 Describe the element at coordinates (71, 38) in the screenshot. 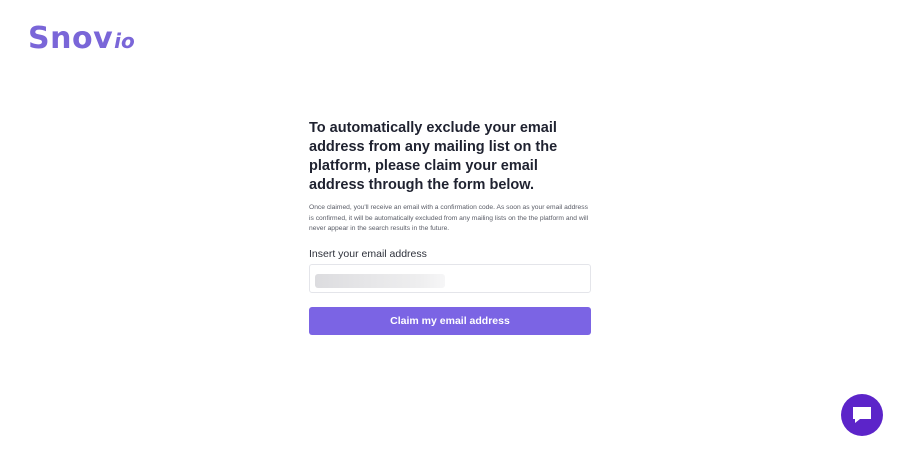

I see `logo-main-text: Snov` at that location.